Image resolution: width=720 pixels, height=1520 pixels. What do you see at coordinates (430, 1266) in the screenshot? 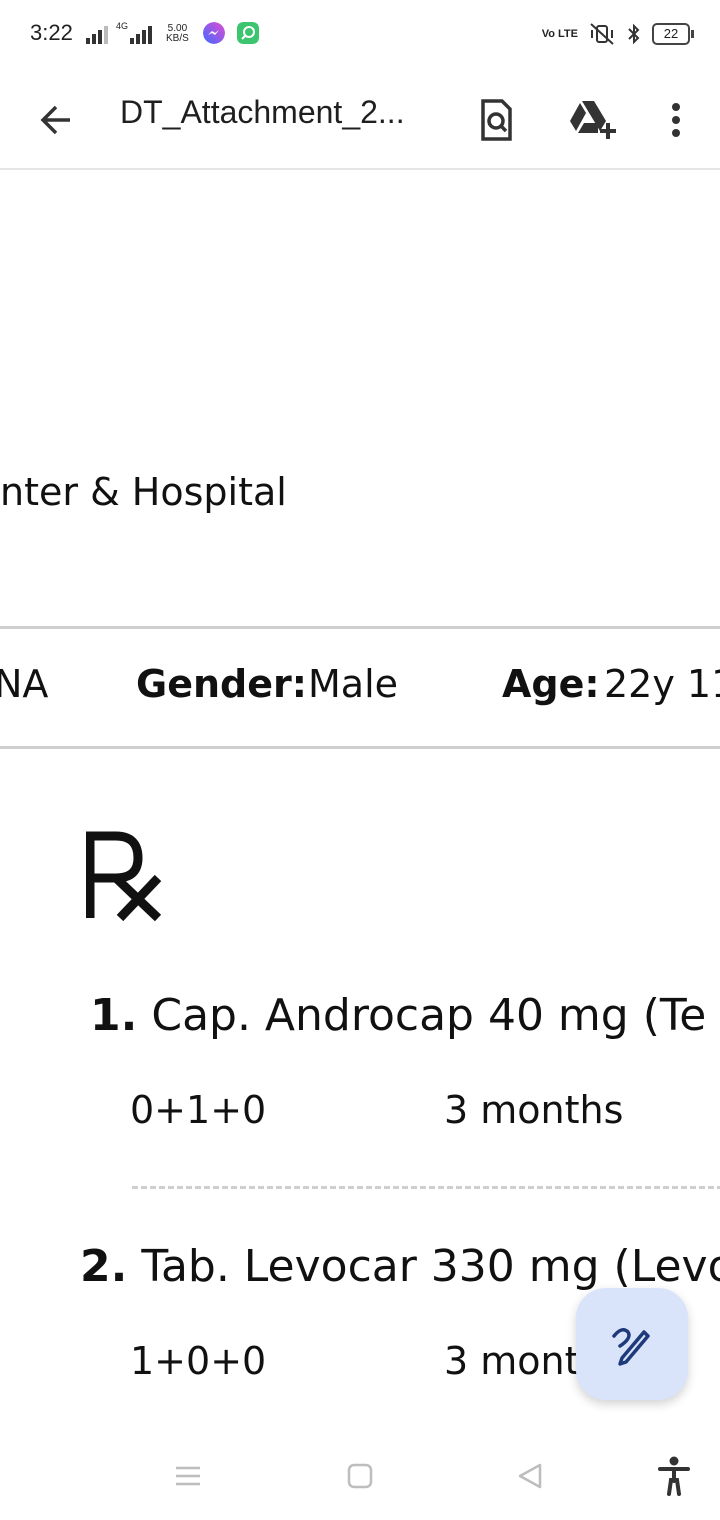
I see `medication-name: Tab. Levocar 330 mg (Levo` at bounding box center [430, 1266].